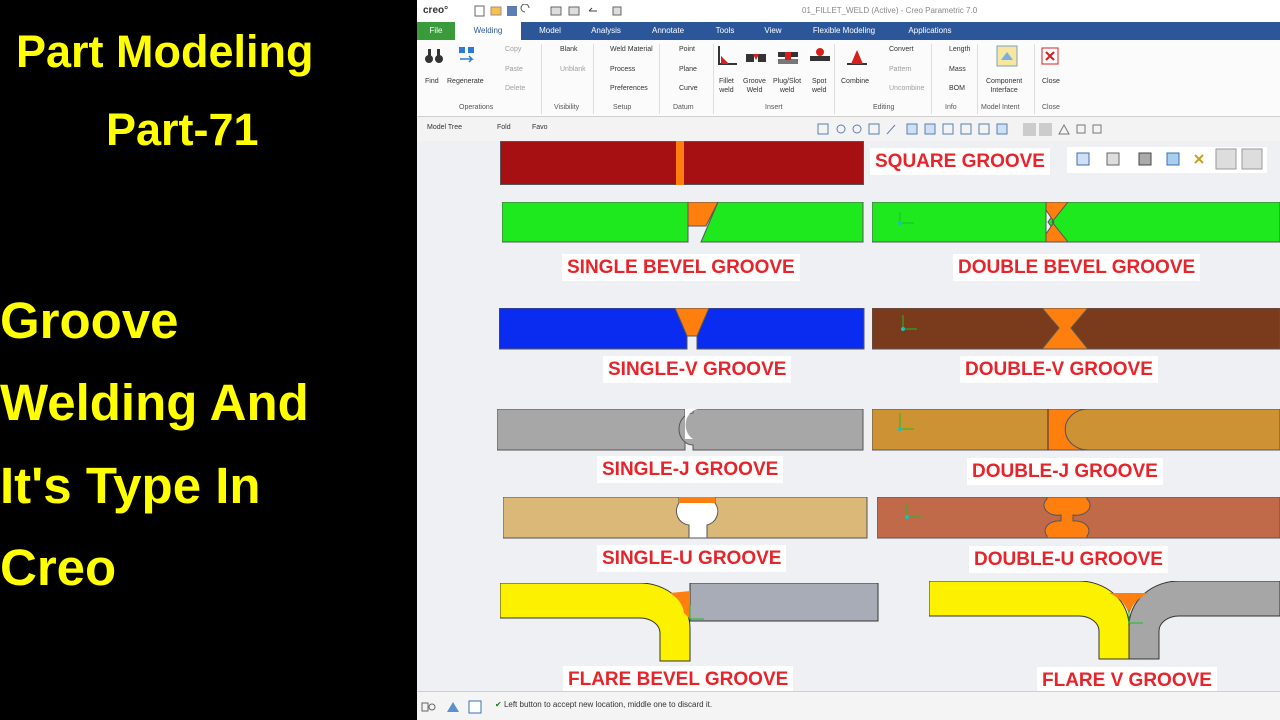 This screenshot has width=1280, height=720. I want to click on flare-v-groove-model, so click(1104, 620).